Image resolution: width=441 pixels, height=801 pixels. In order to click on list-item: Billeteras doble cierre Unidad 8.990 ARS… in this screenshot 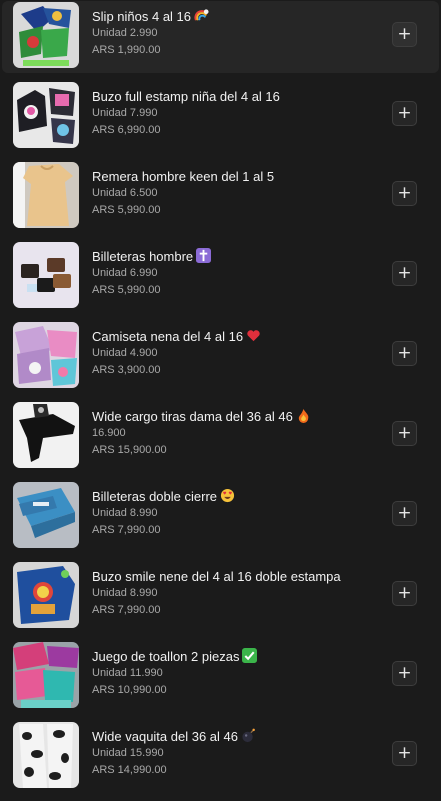, I will do `click(220, 521)`.